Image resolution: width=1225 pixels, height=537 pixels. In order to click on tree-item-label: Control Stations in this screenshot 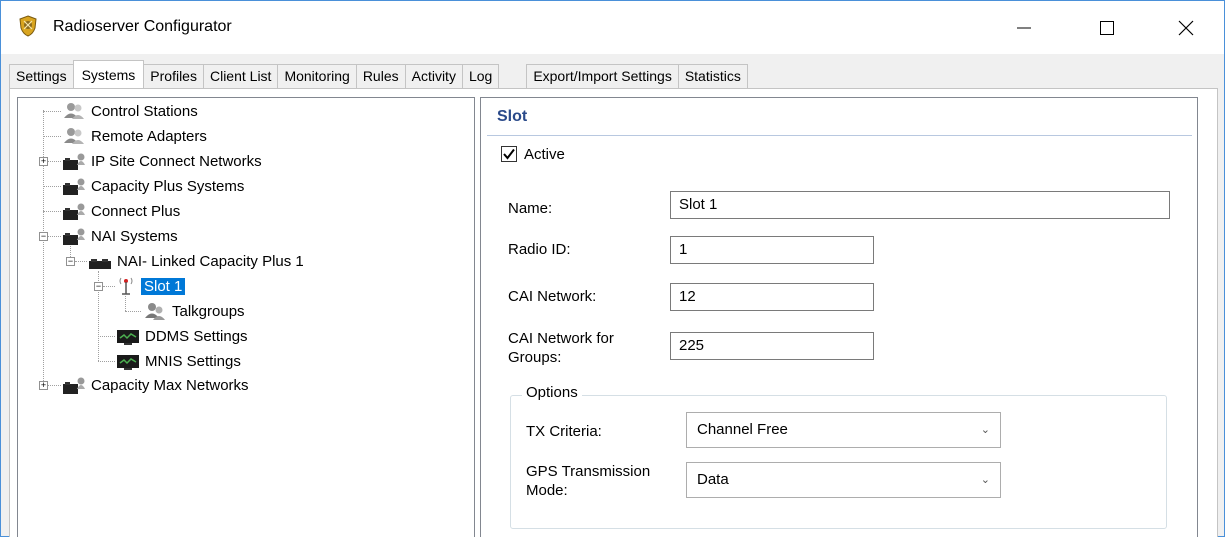, I will do `click(144, 111)`.